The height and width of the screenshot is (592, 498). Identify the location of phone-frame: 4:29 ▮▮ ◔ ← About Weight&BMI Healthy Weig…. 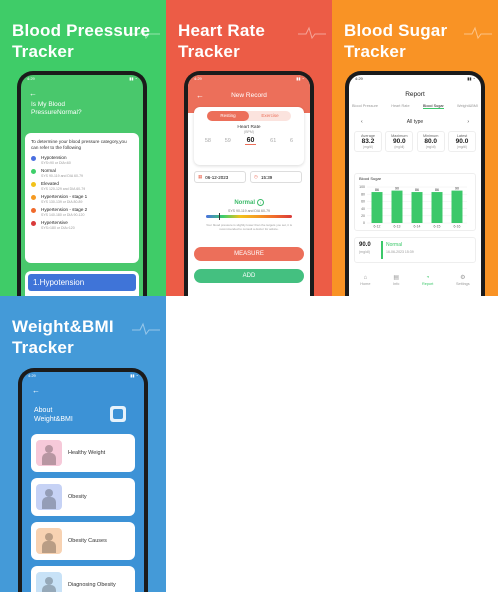
(83, 480).